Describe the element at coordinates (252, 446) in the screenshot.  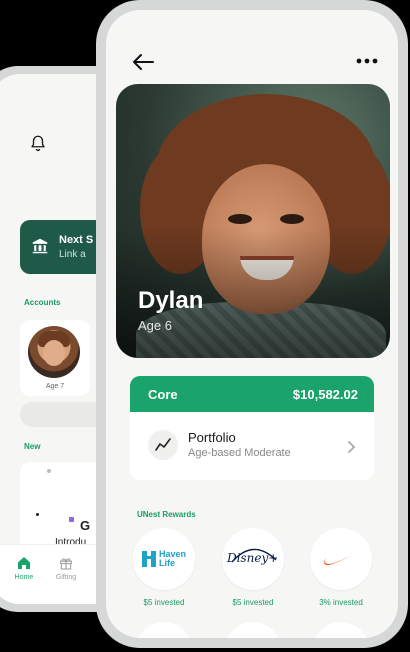
I see `portfolio-row: Portfolio Age-based Moderate` at that location.